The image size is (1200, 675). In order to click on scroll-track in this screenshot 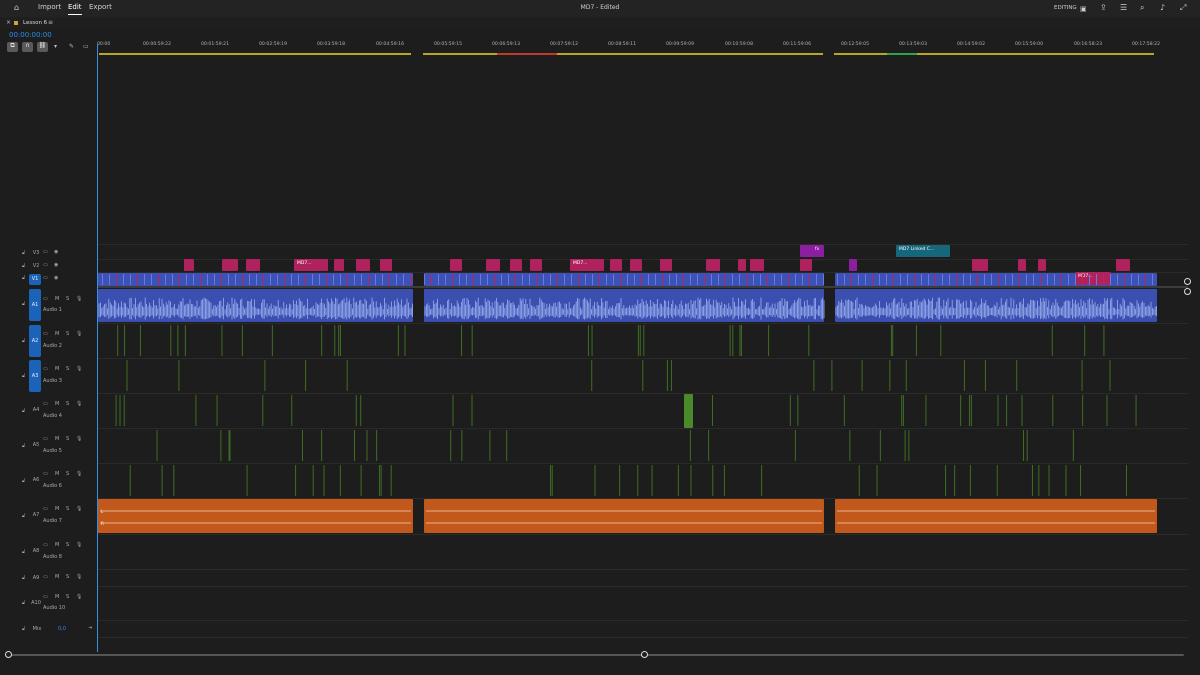, I will do `click(596, 655)`.